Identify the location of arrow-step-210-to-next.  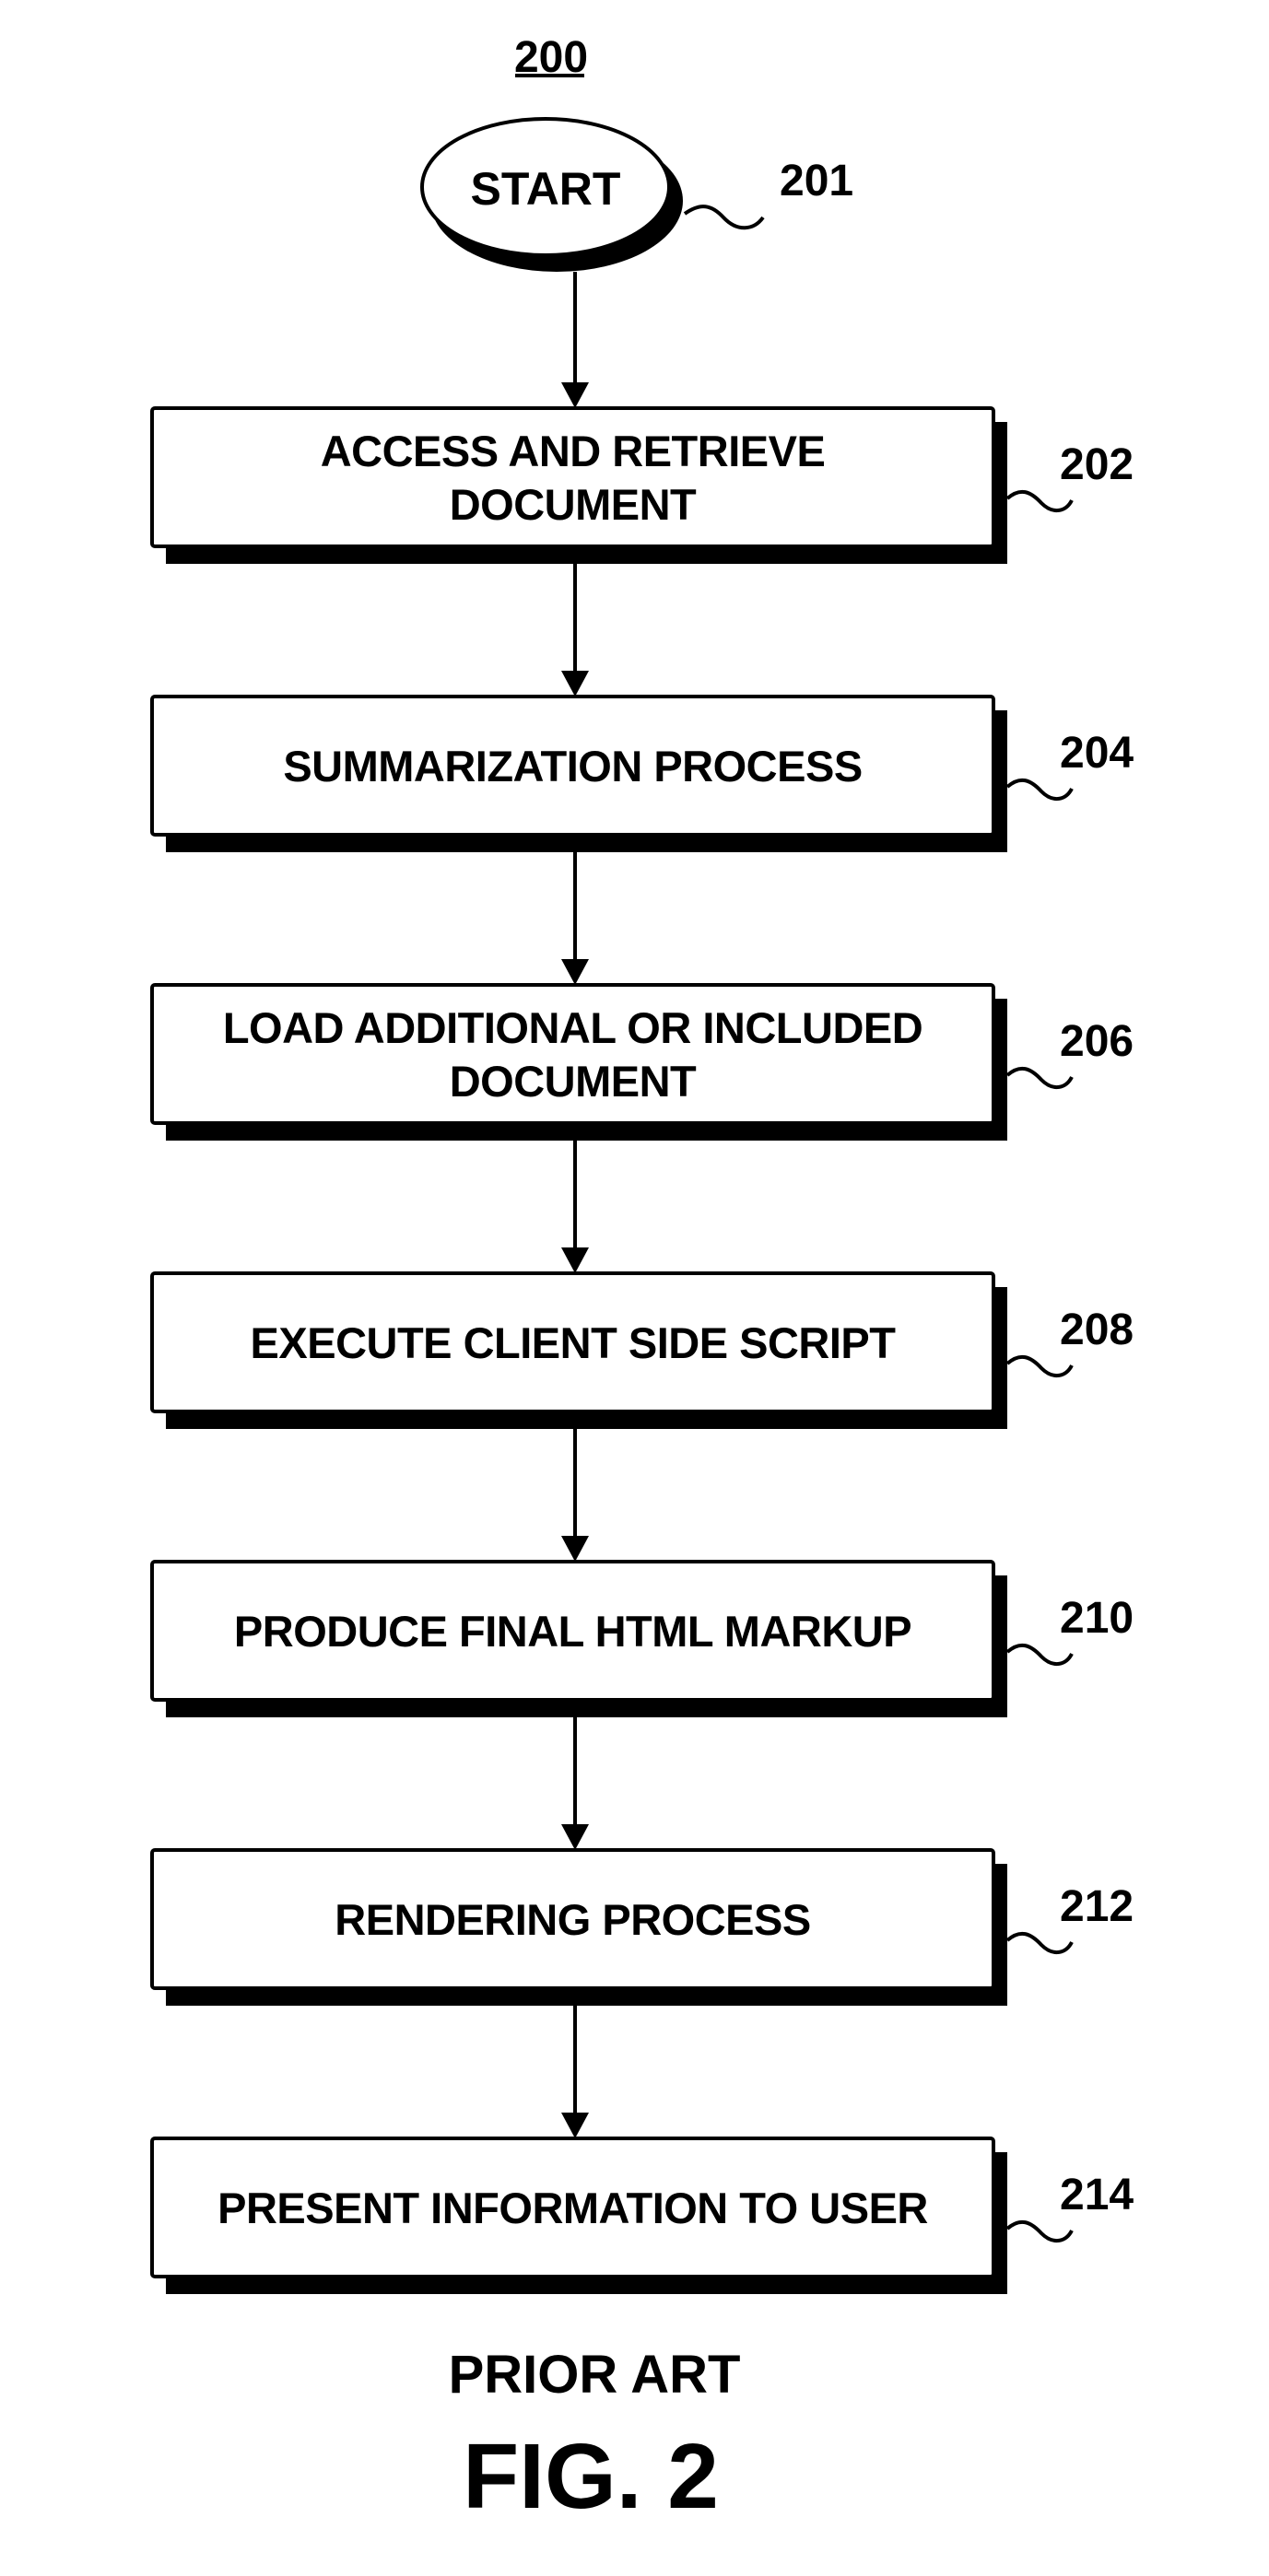
(575, 1783).